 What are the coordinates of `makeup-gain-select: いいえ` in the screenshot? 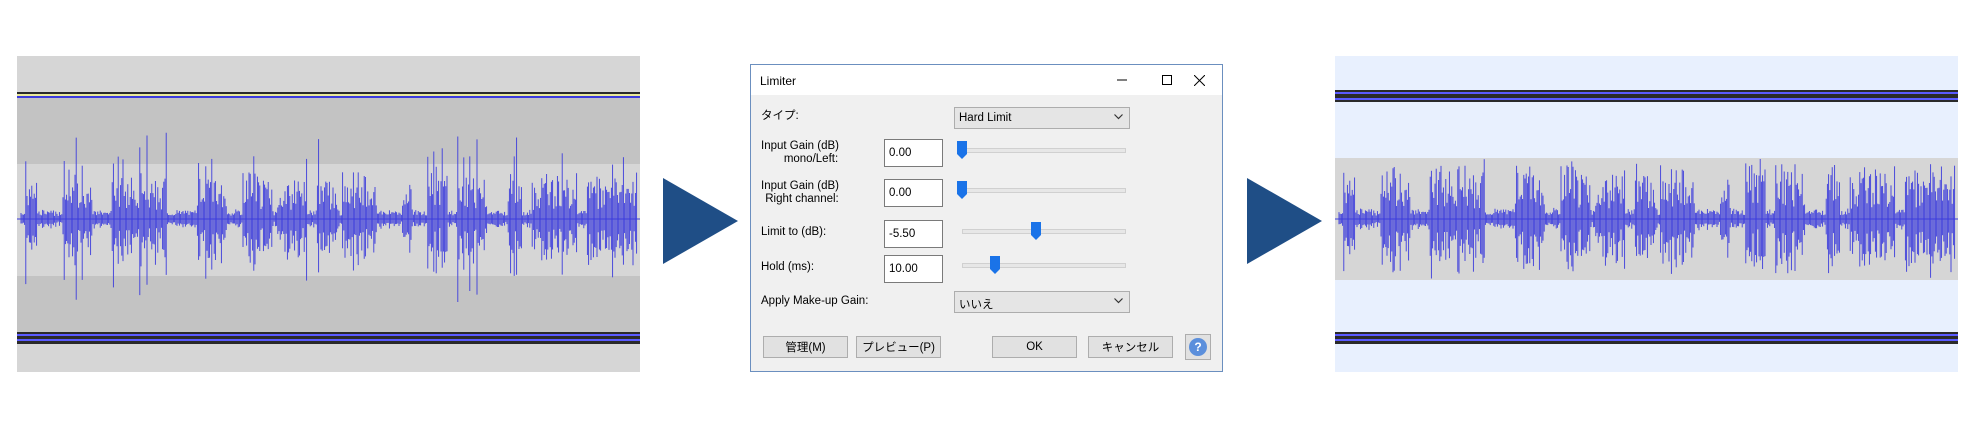 It's located at (1042, 302).